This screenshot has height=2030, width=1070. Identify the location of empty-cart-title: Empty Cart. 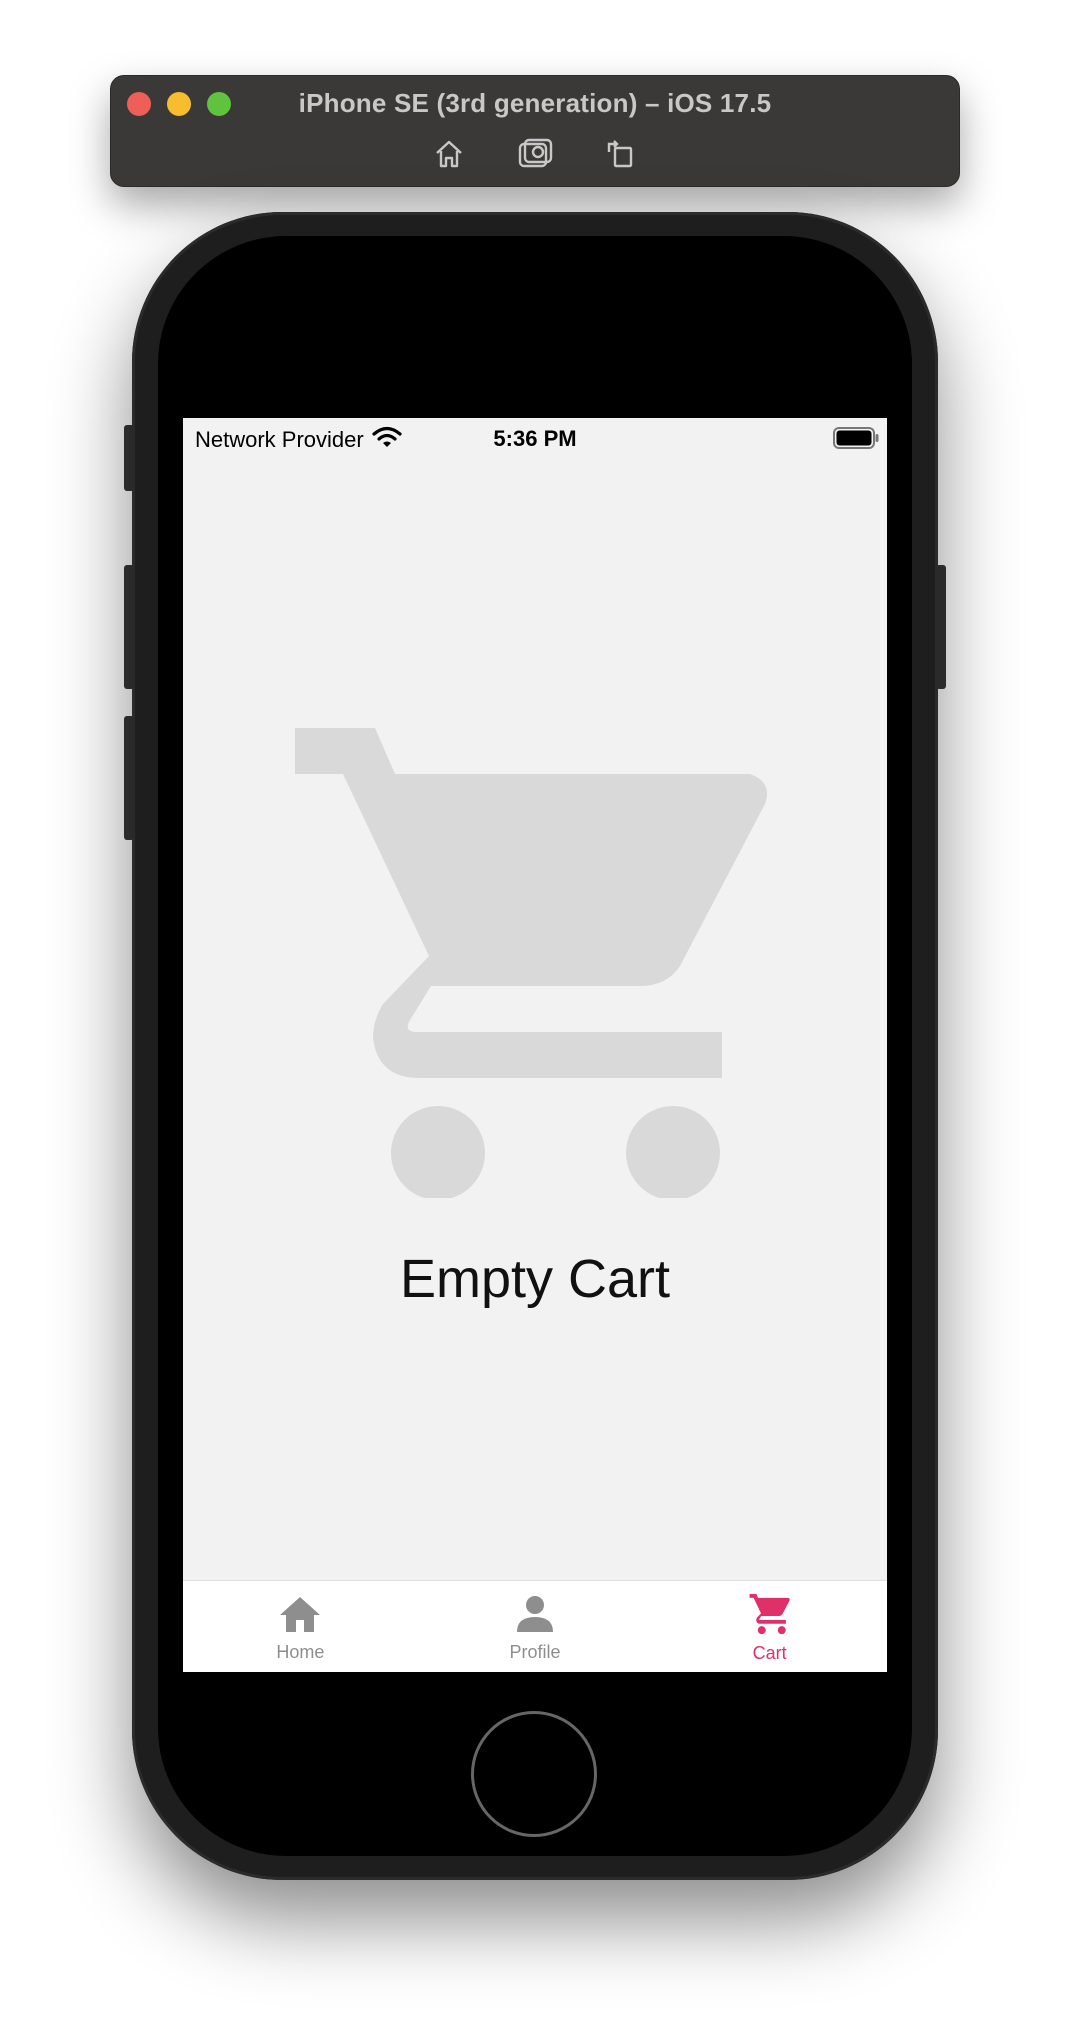
(535, 1279).